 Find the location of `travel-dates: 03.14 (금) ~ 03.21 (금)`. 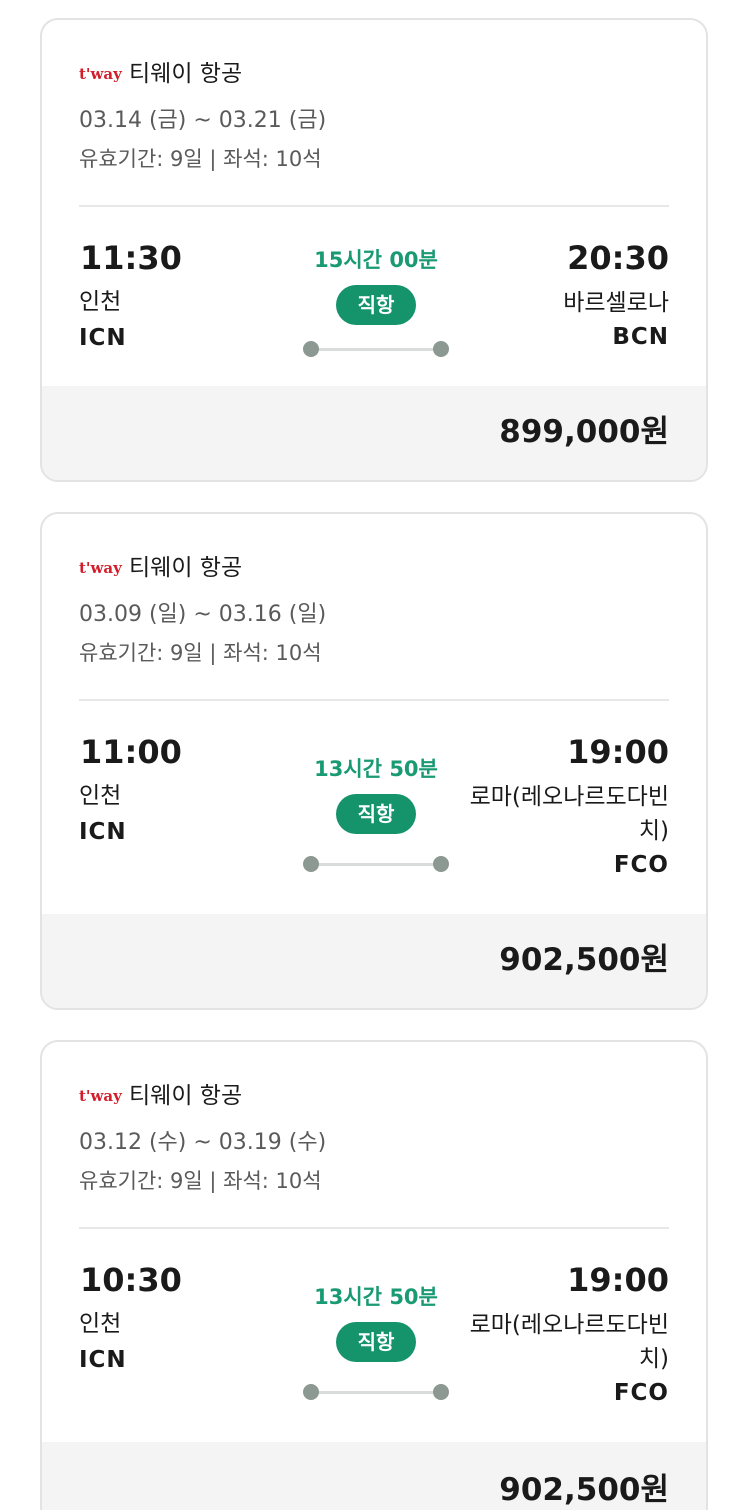

travel-dates: 03.14 (금) ~ 03.21 (금) is located at coordinates (203, 120).